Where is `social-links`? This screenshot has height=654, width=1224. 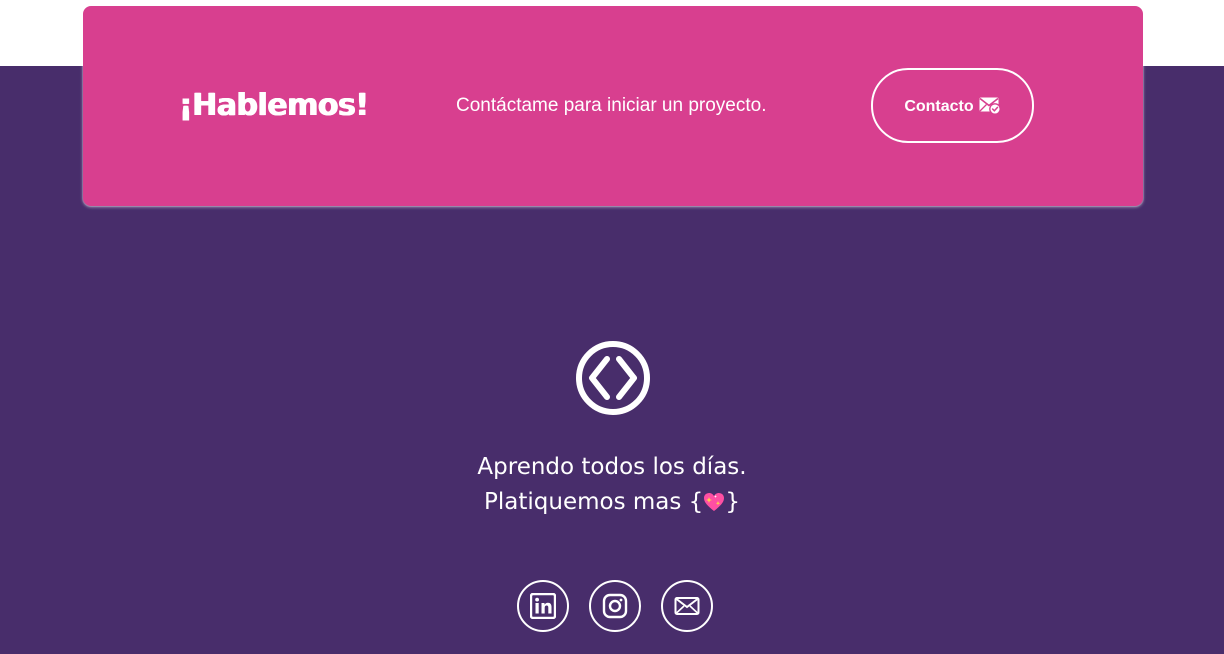
social-links is located at coordinates (615, 606).